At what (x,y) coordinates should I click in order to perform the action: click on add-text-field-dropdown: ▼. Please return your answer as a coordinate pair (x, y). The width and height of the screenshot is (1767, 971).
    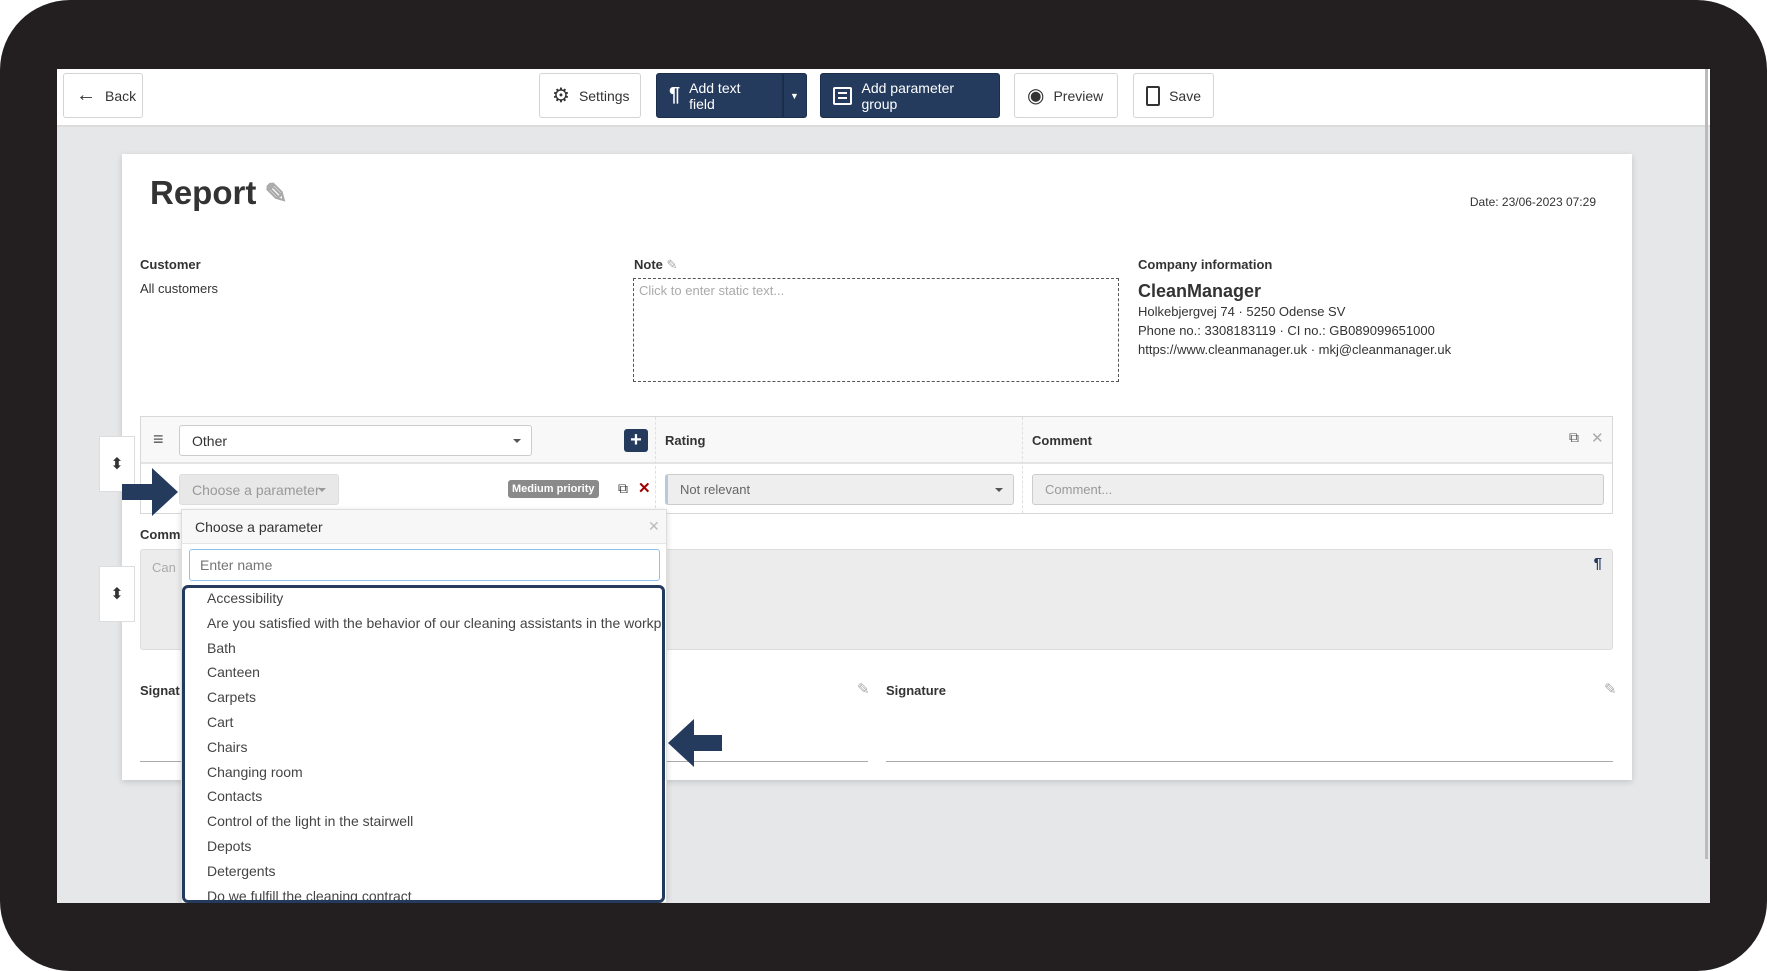
    Looking at the image, I should click on (795, 95).